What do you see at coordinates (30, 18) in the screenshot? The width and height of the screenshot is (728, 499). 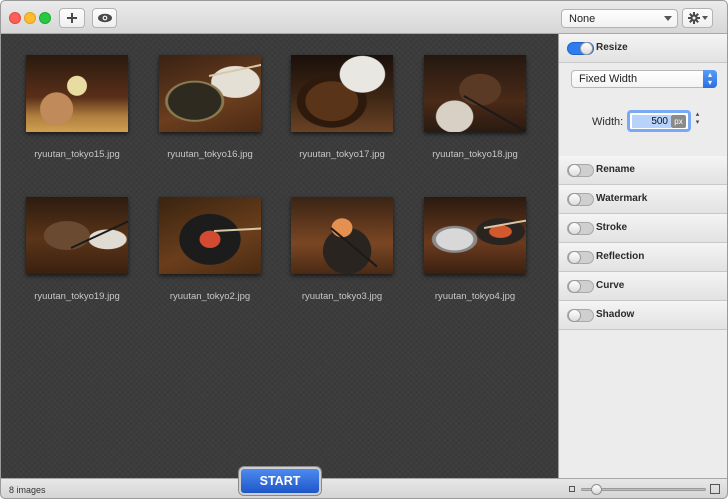 I see `minimize-window-button` at bounding box center [30, 18].